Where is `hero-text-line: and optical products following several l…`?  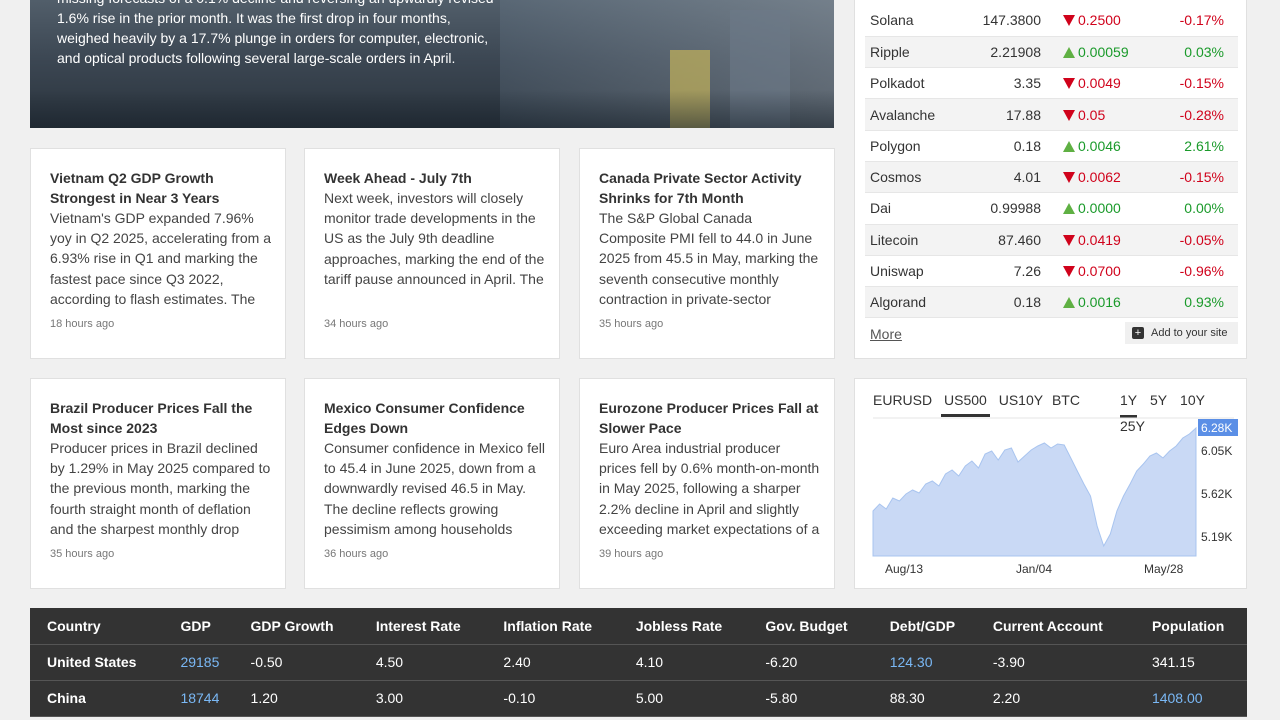 hero-text-line: and optical products following several l… is located at coordinates (256, 58).